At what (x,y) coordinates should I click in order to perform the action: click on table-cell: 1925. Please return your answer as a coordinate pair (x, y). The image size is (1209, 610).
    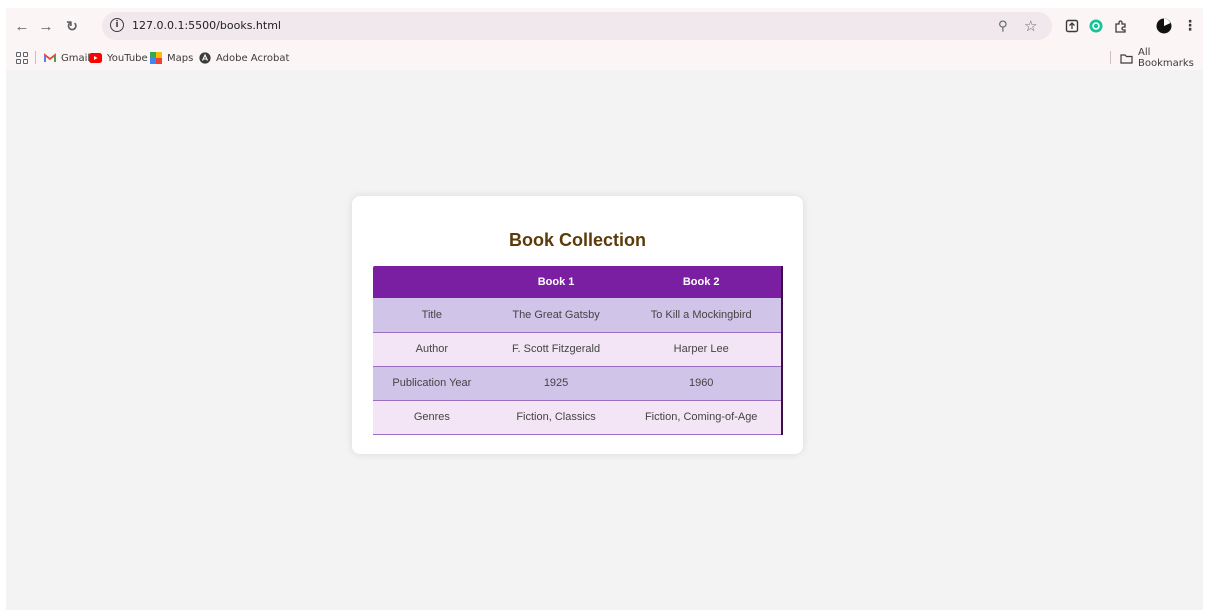
    Looking at the image, I should click on (556, 383).